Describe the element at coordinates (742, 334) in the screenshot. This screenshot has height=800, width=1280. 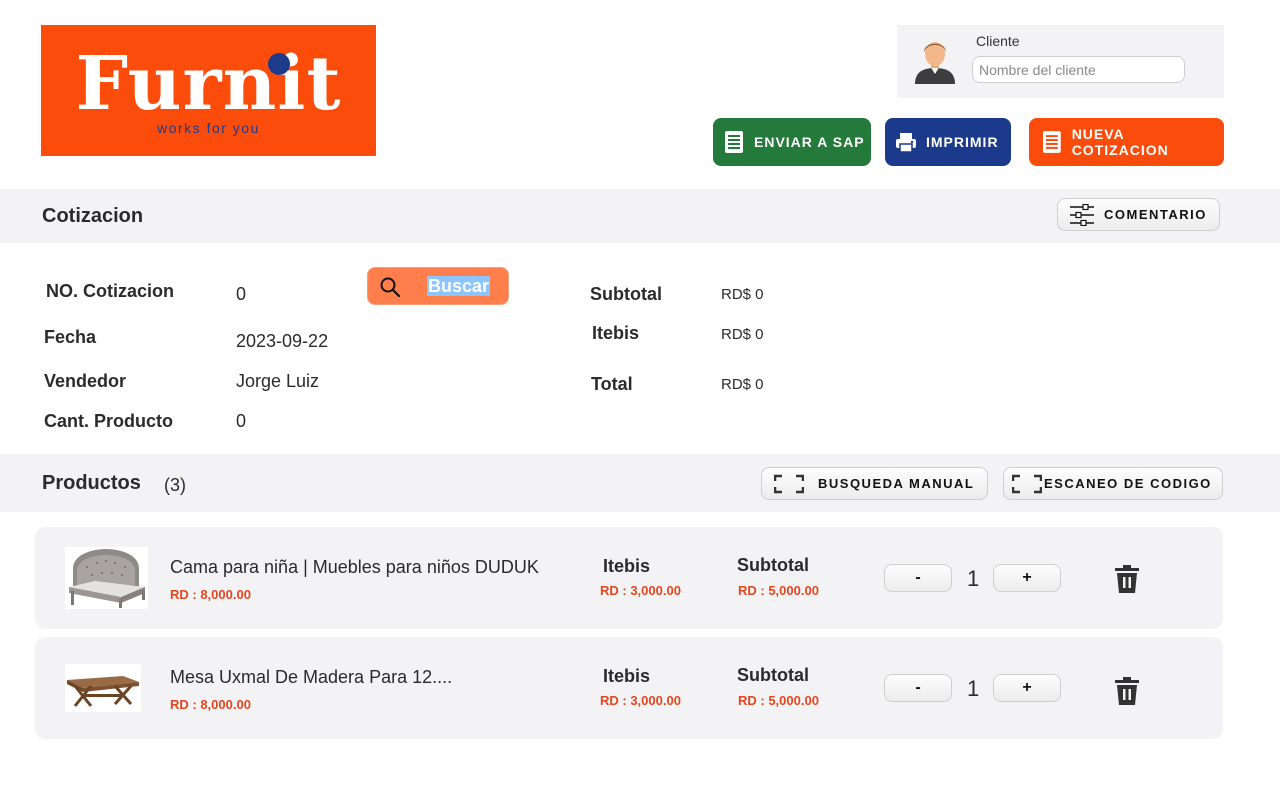
I see `itbis-value: RD$ 0` at that location.